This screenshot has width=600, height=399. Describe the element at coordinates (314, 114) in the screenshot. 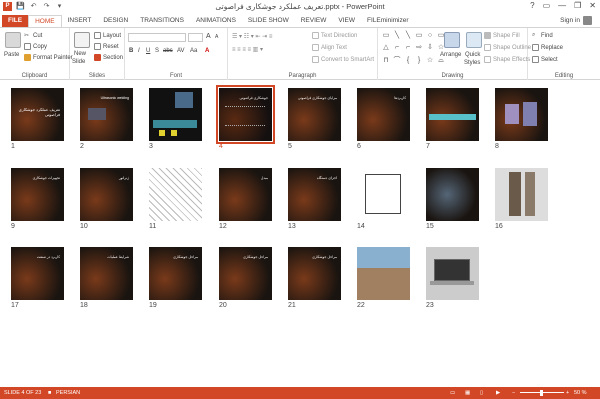

I see `slide-thumbnail-5: مزایای جوشکاری فراصوتی` at that location.